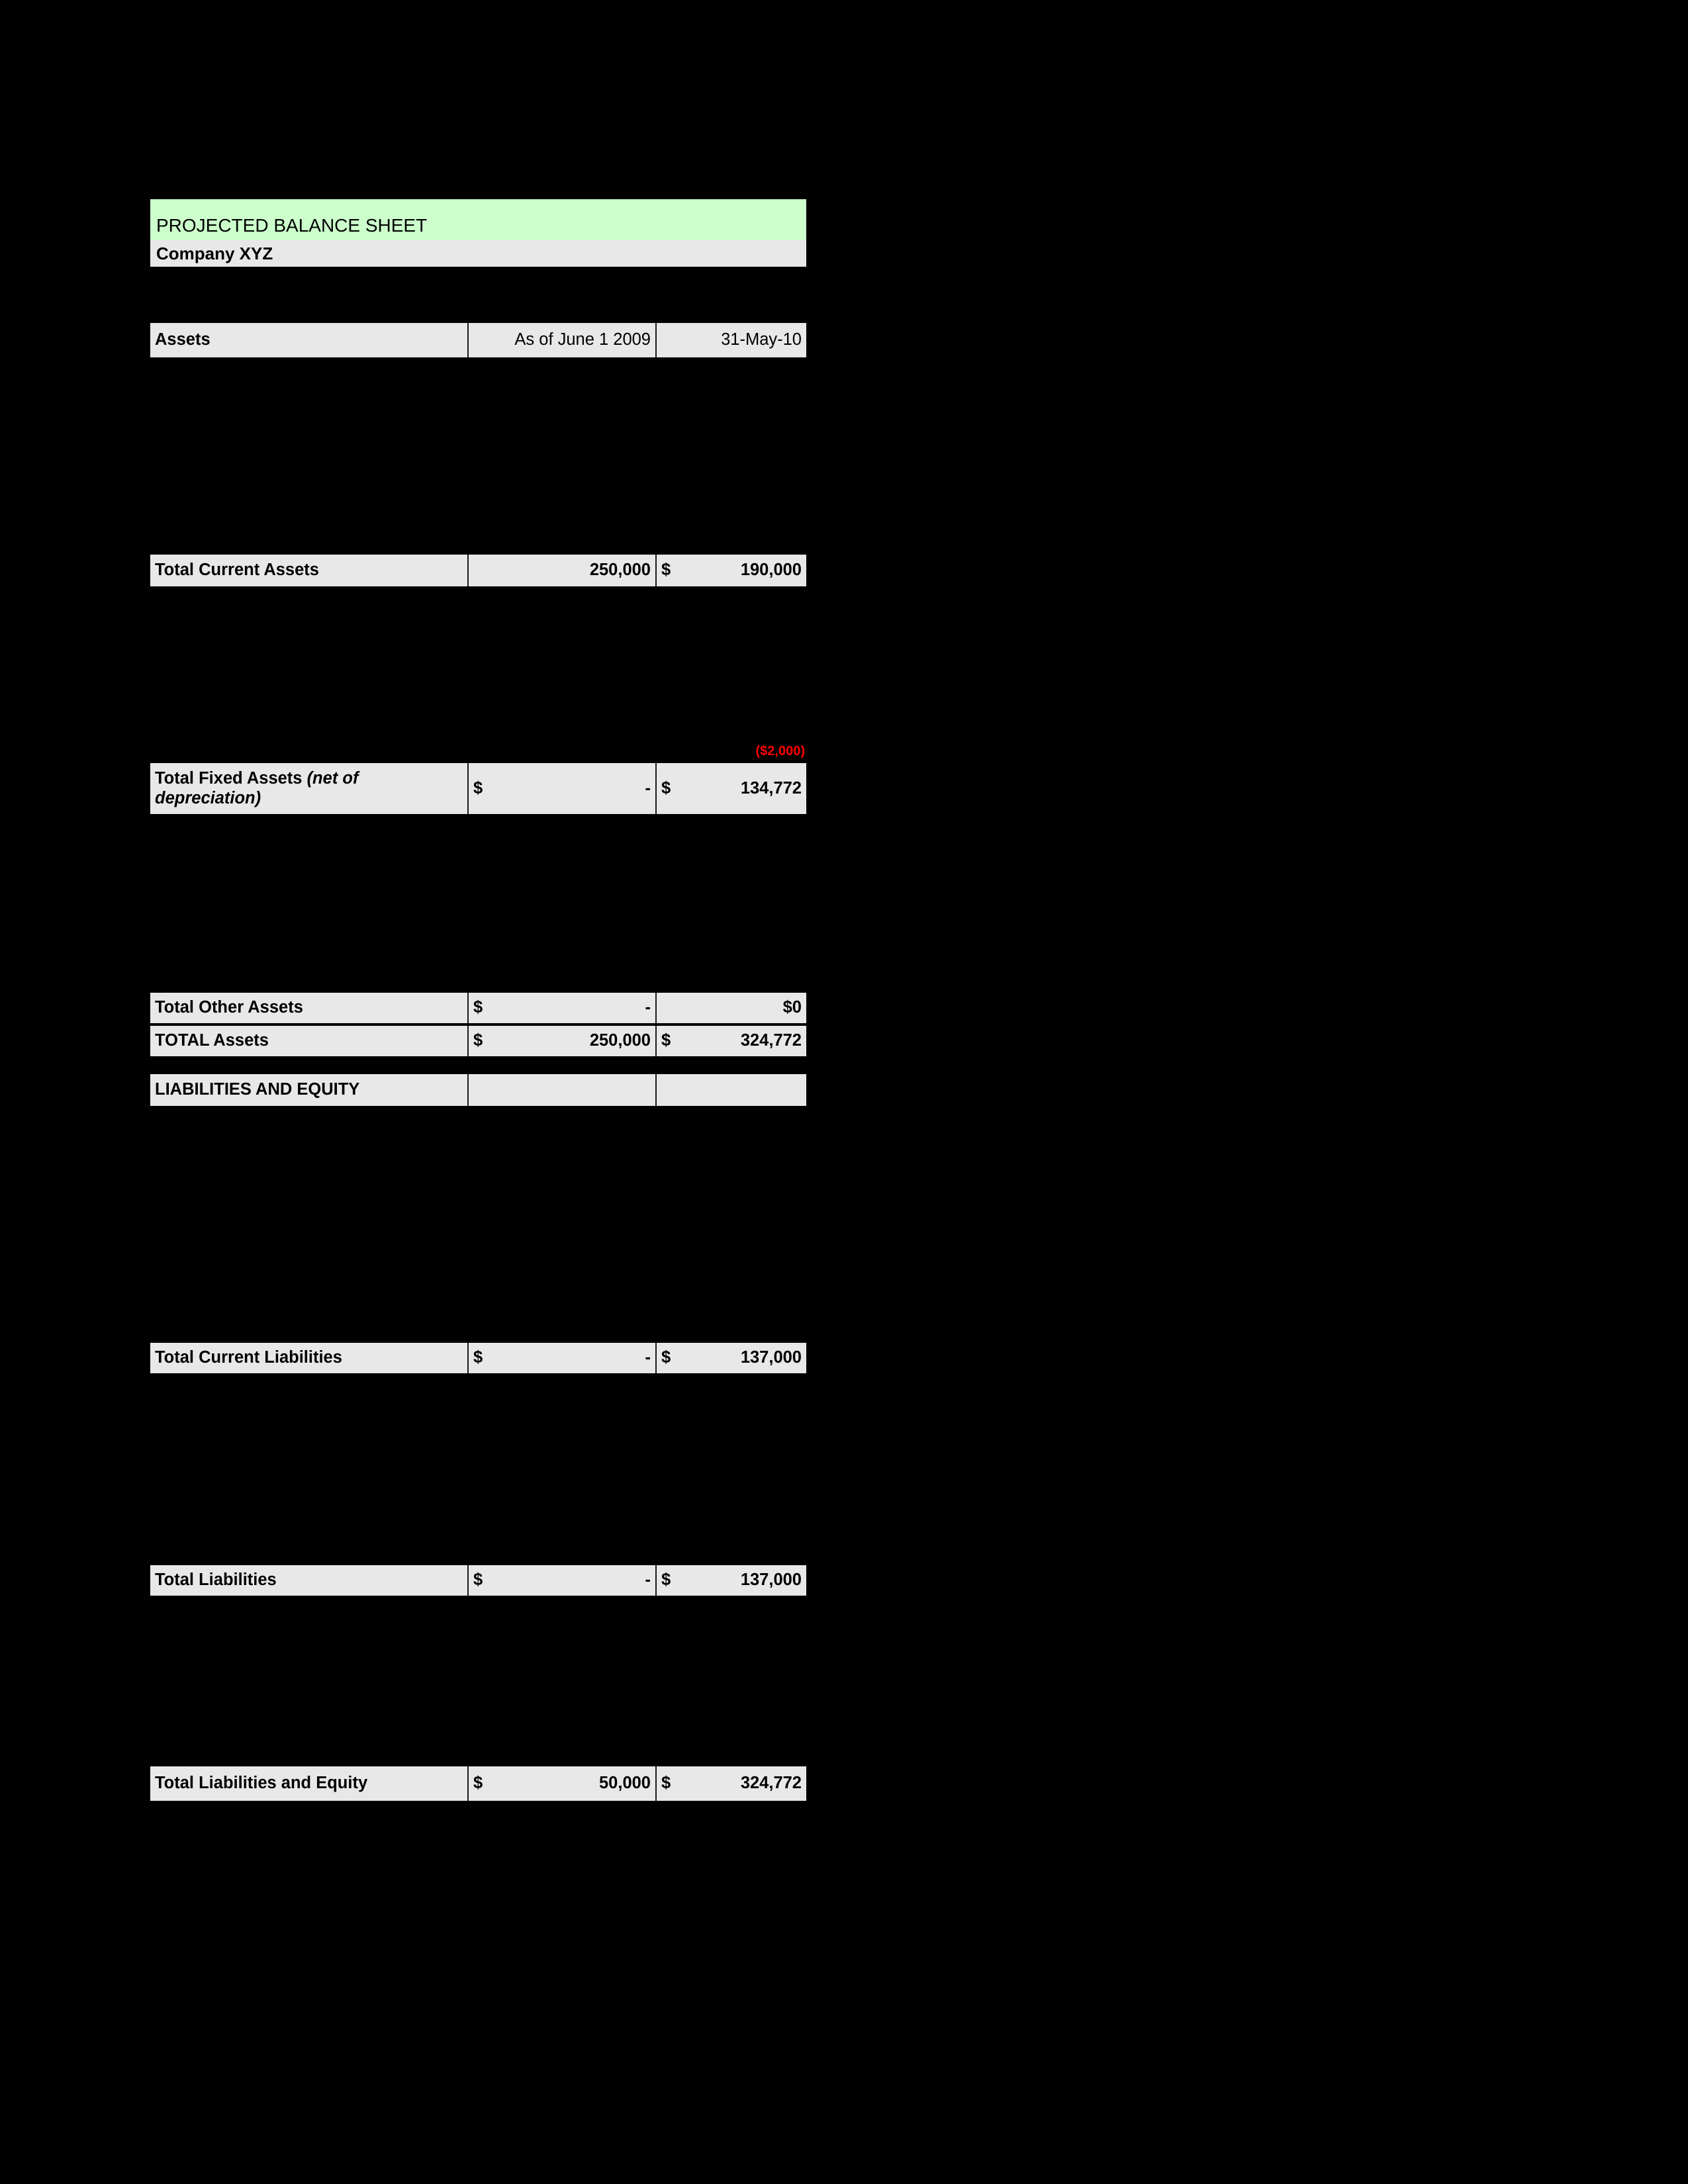 The width and height of the screenshot is (1688, 2184). What do you see at coordinates (731, 1358) in the screenshot?
I see `total-current-liabilities-value-period-2: $ 137,000` at bounding box center [731, 1358].